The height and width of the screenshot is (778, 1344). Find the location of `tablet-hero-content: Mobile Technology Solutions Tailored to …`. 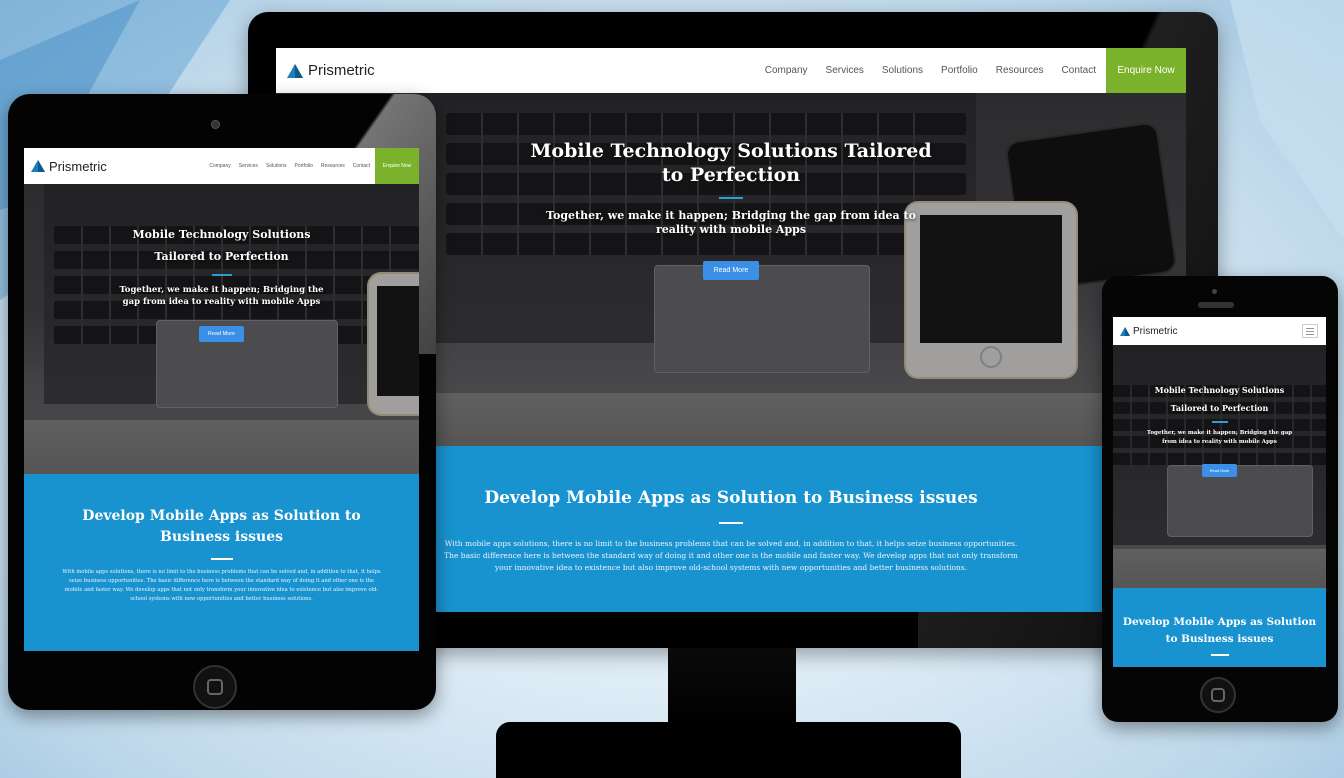

tablet-hero-content: Mobile Technology Solutions Tailored to … is located at coordinates (221, 283).